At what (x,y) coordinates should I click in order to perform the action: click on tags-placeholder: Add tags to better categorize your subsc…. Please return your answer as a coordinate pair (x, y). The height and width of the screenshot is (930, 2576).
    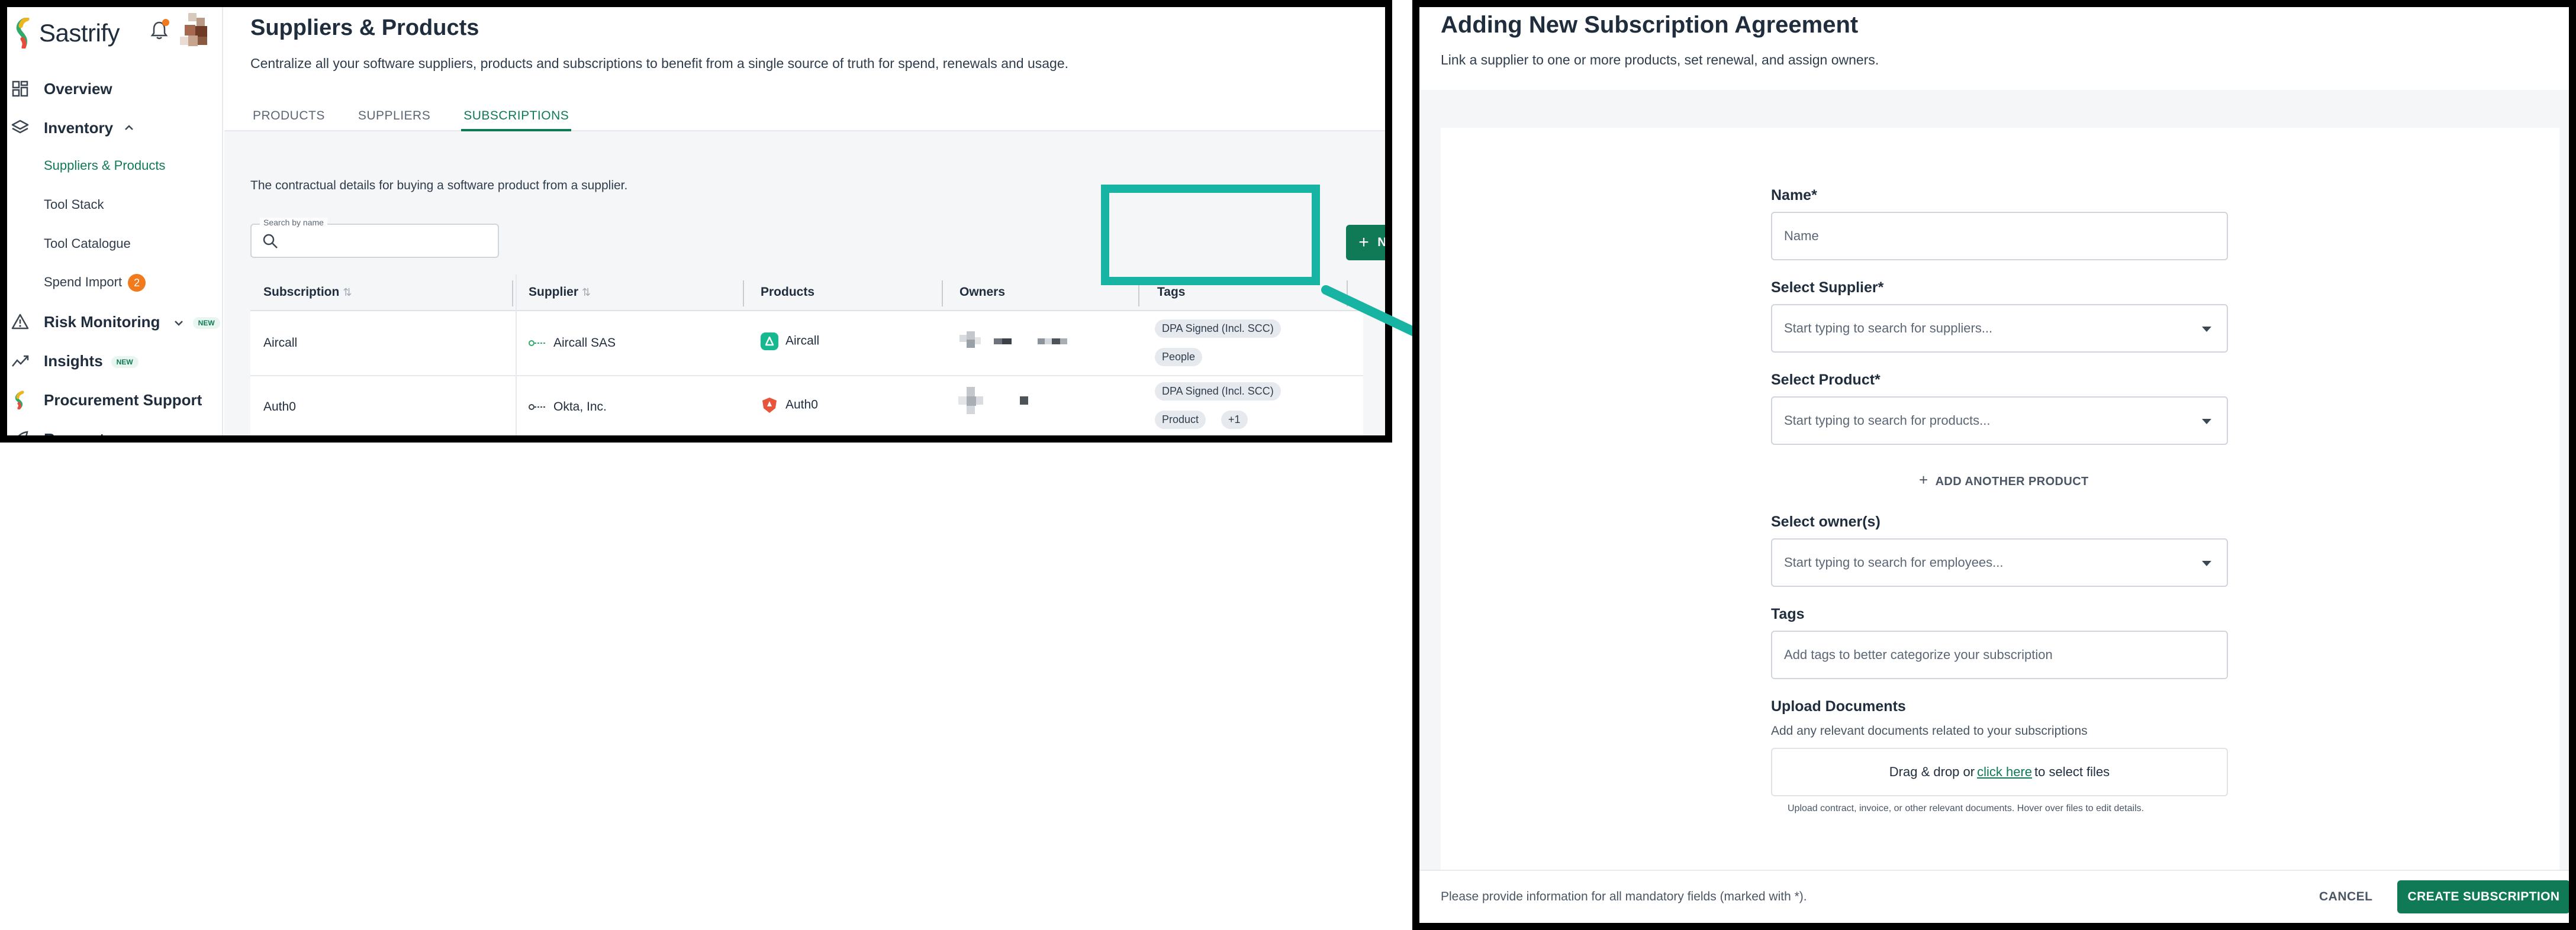
    Looking at the image, I should click on (1919, 655).